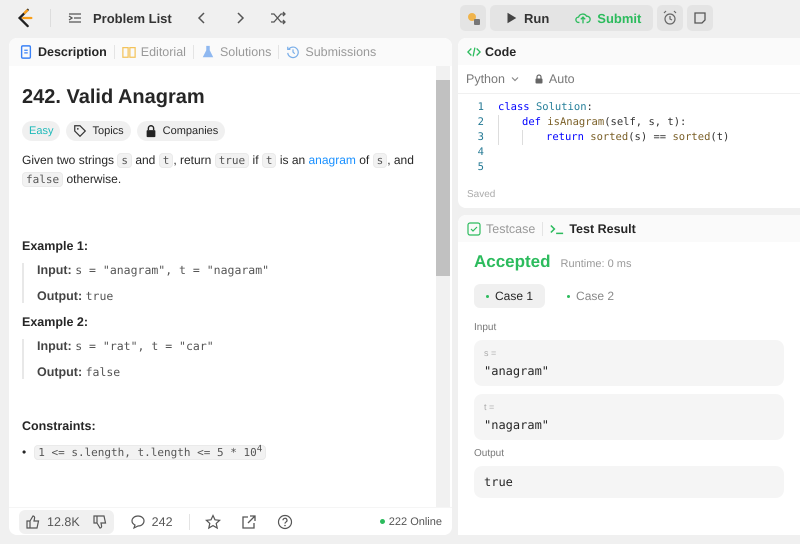 The image size is (800, 544). Describe the element at coordinates (100, 522) in the screenshot. I see `dislike-icon` at that location.